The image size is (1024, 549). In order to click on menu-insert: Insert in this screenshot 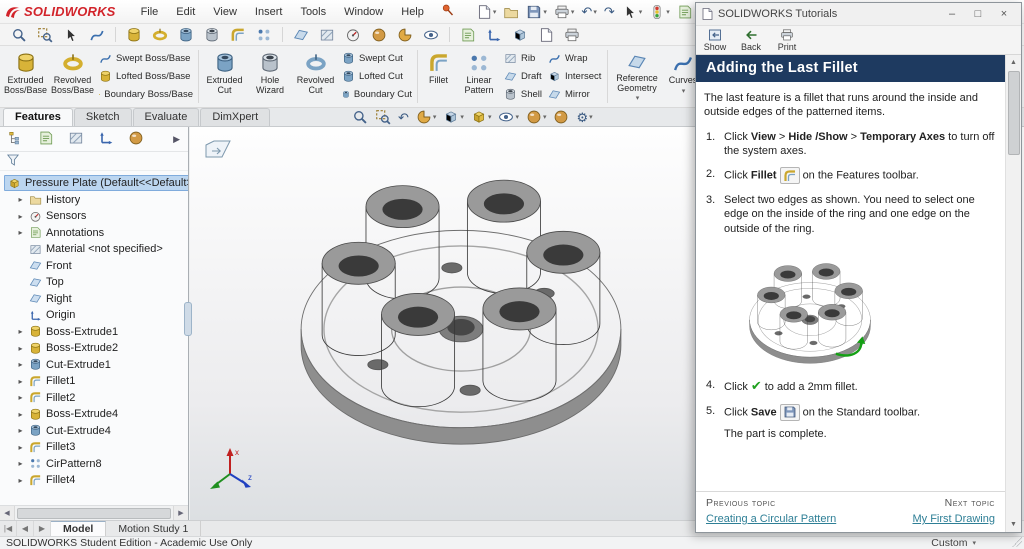, I will do `click(269, 12)`.